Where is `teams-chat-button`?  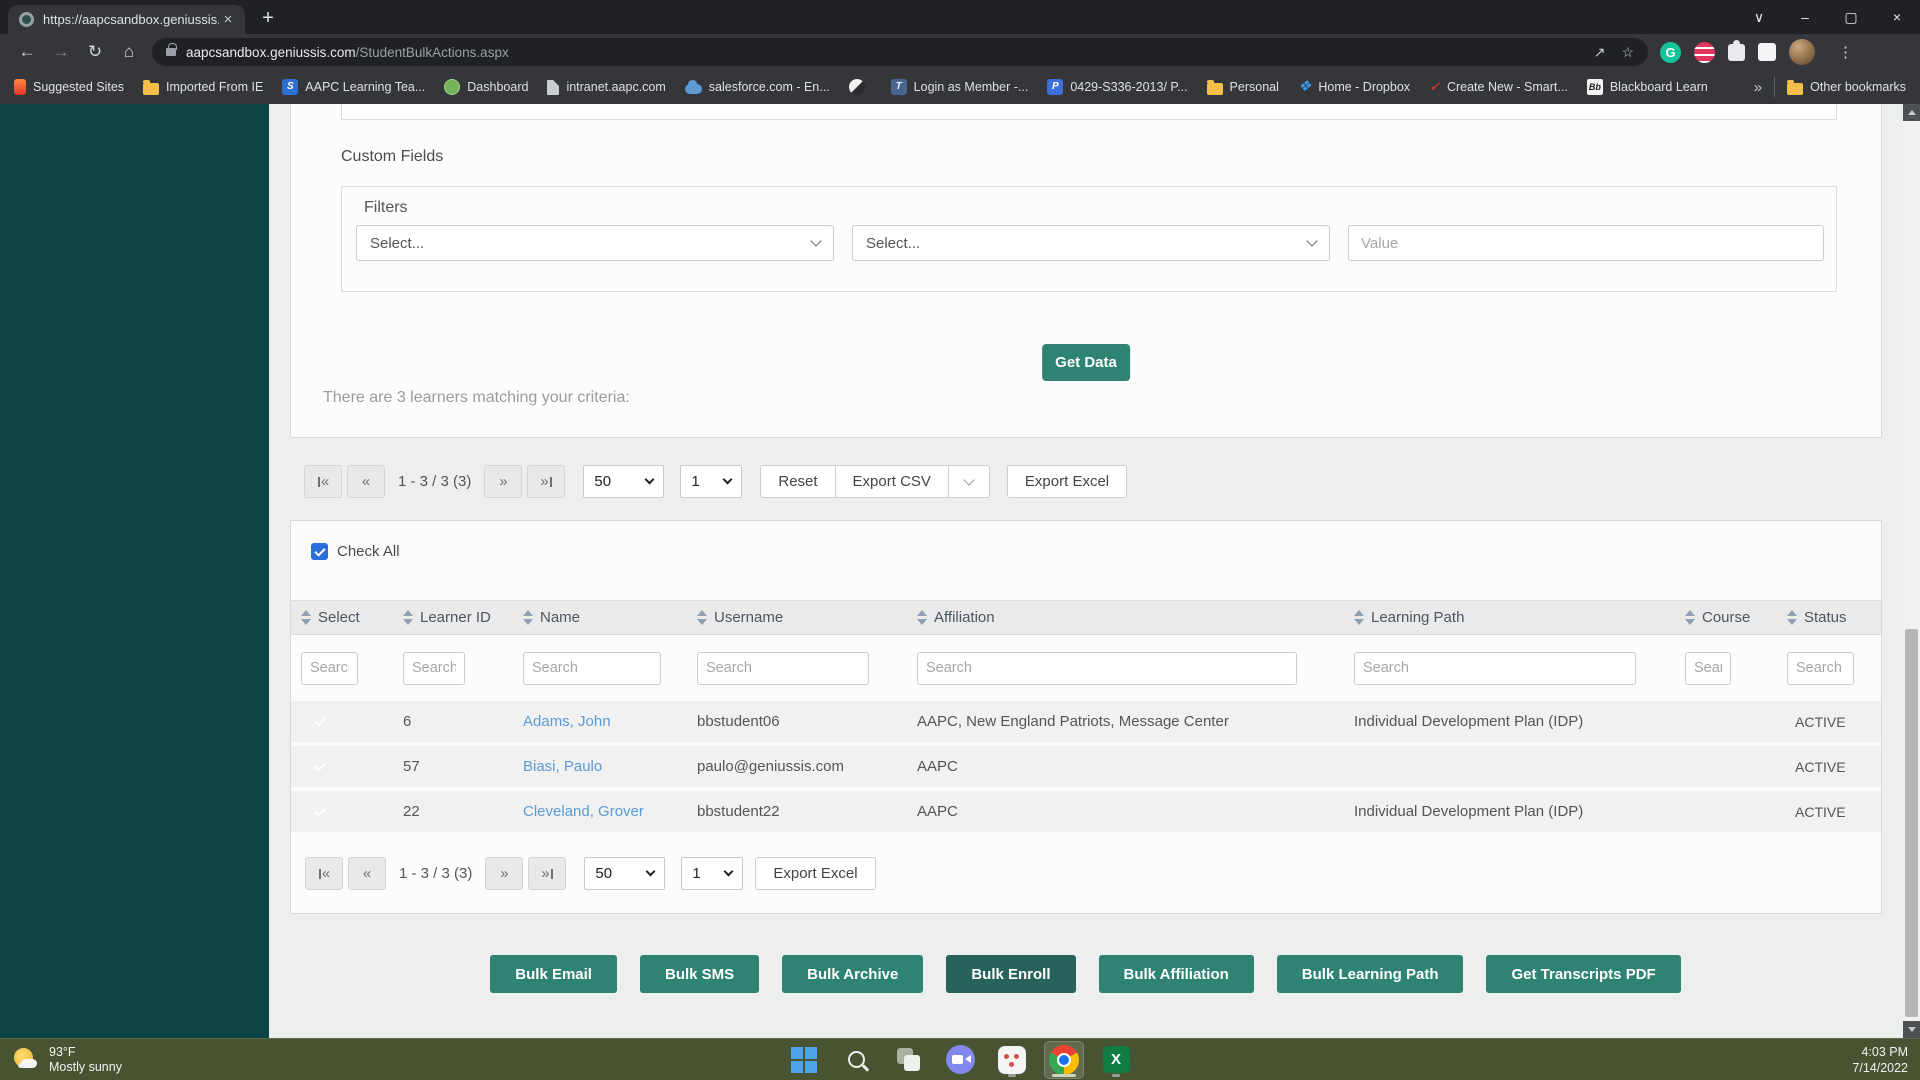 teams-chat-button is located at coordinates (960, 1060).